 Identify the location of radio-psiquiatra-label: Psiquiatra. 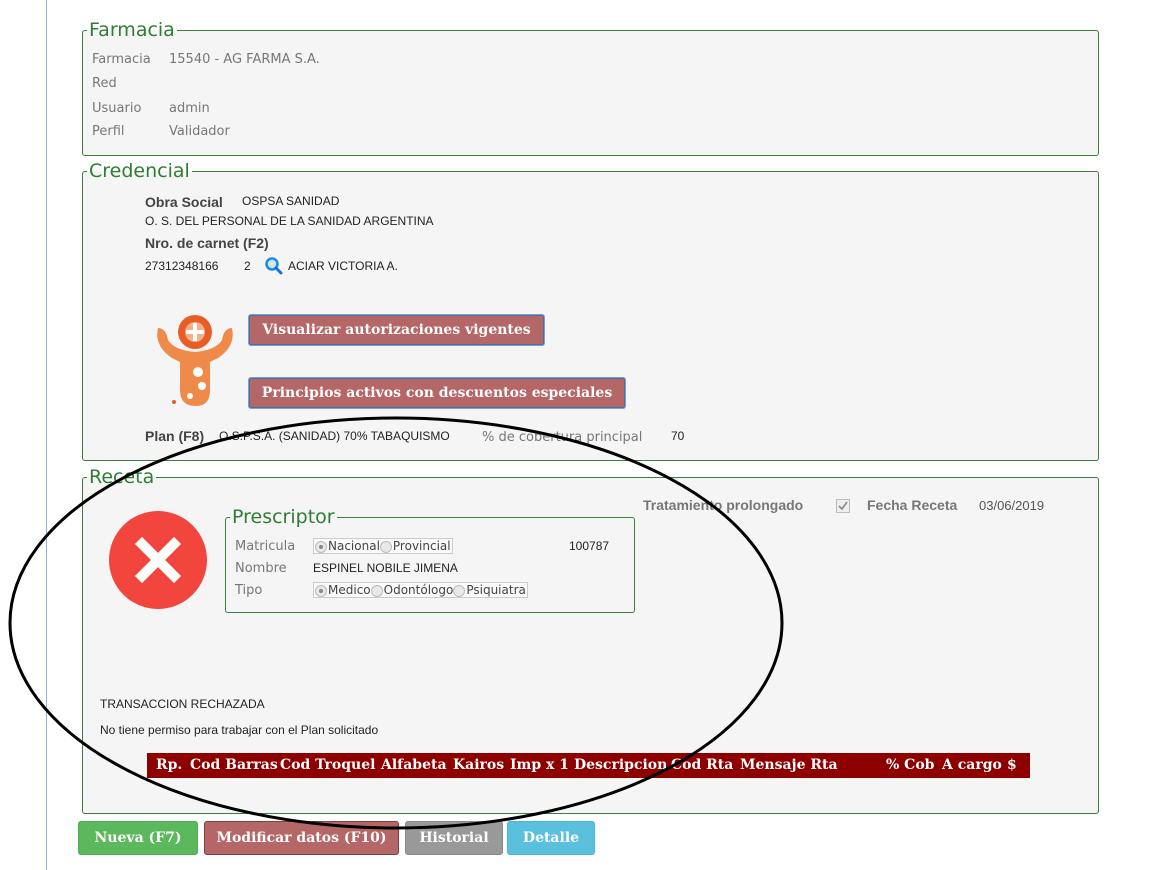
(496, 590).